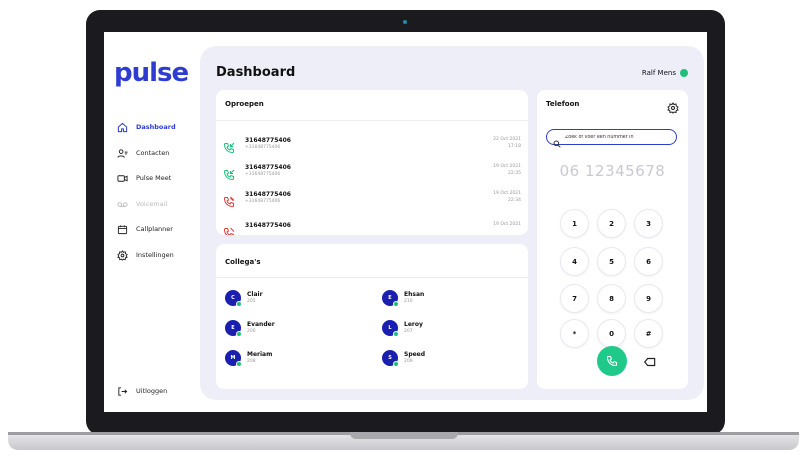  What do you see at coordinates (151, 73) in the screenshot?
I see `pulse-logo: pulse` at bounding box center [151, 73].